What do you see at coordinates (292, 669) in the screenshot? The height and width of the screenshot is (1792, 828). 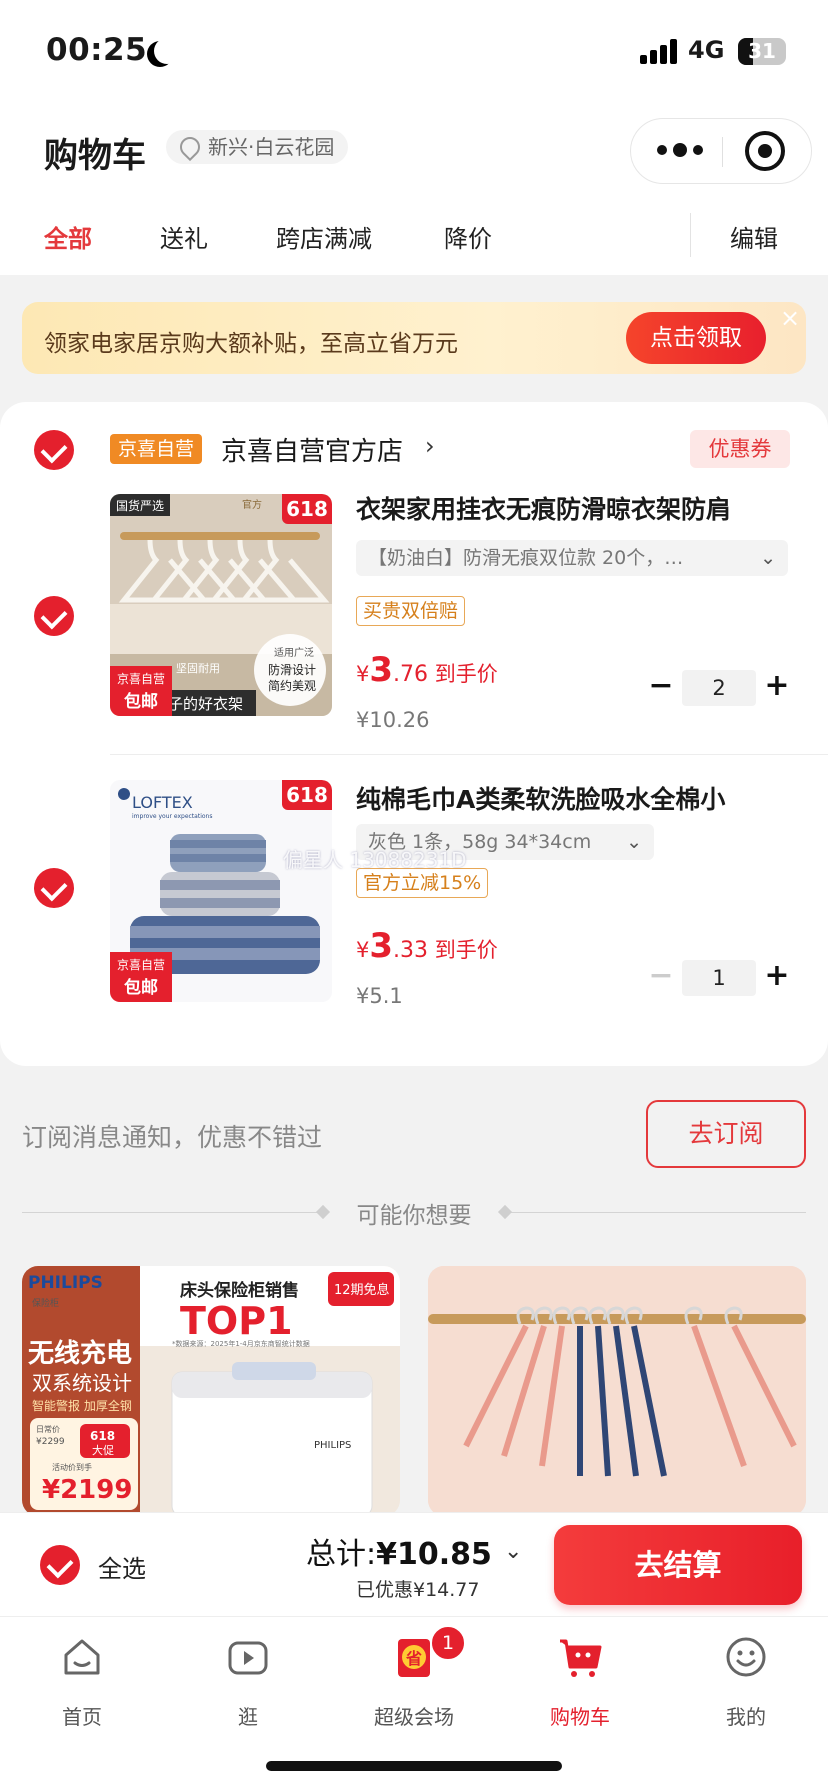 I see `thumb-text: 防滑设计` at bounding box center [292, 669].